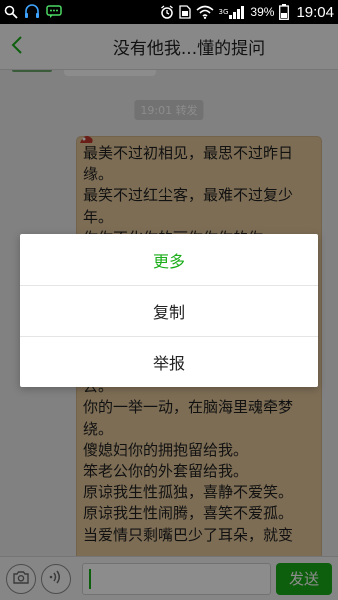 The width and height of the screenshot is (338, 600). I want to click on battery-icon, so click(284, 12).